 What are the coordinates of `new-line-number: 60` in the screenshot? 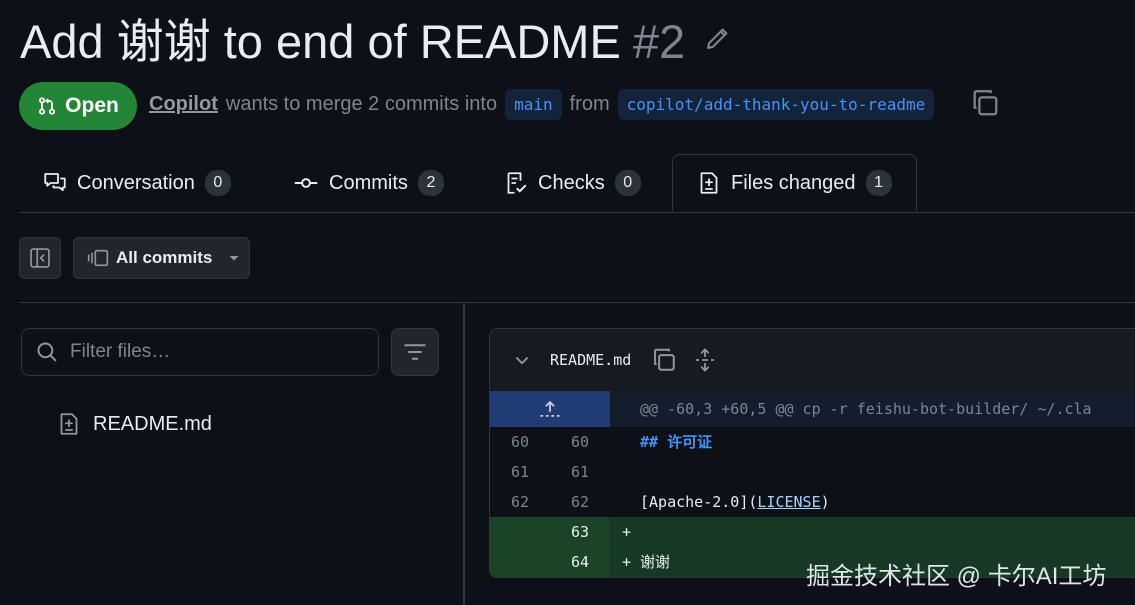 It's located at (580, 442).